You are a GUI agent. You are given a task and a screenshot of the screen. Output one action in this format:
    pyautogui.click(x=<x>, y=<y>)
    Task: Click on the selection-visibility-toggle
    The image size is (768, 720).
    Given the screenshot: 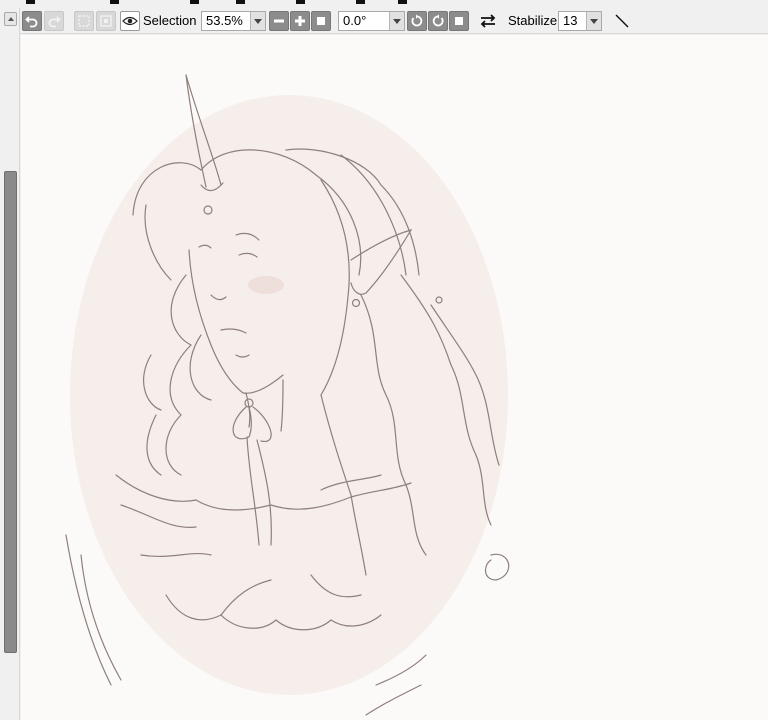 What is the action you would take?
    pyautogui.click(x=130, y=21)
    